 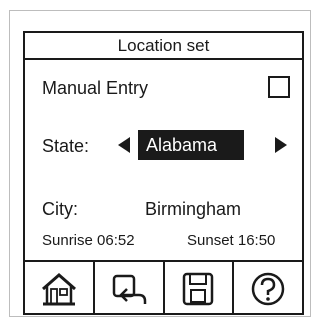 I want to click on state-value: Alabama, so click(x=191, y=145).